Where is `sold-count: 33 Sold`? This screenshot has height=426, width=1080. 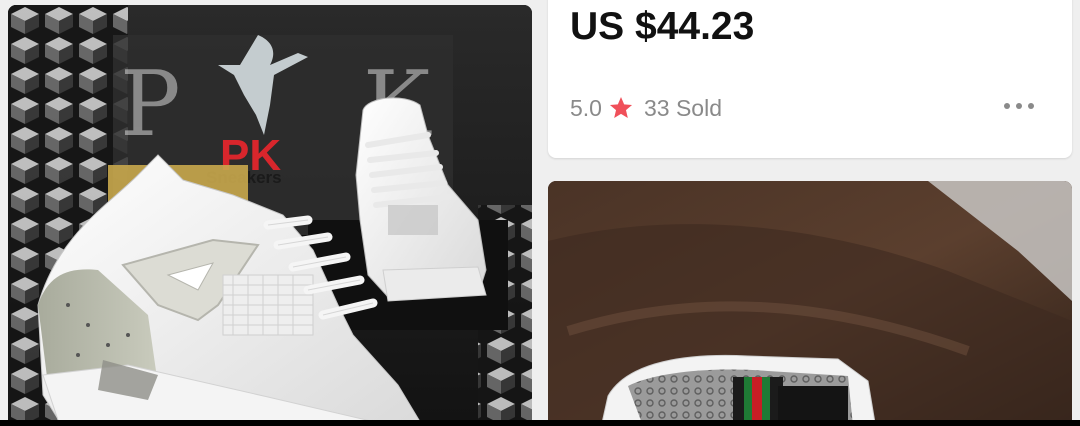
sold-count: 33 Sold is located at coordinates (682, 107).